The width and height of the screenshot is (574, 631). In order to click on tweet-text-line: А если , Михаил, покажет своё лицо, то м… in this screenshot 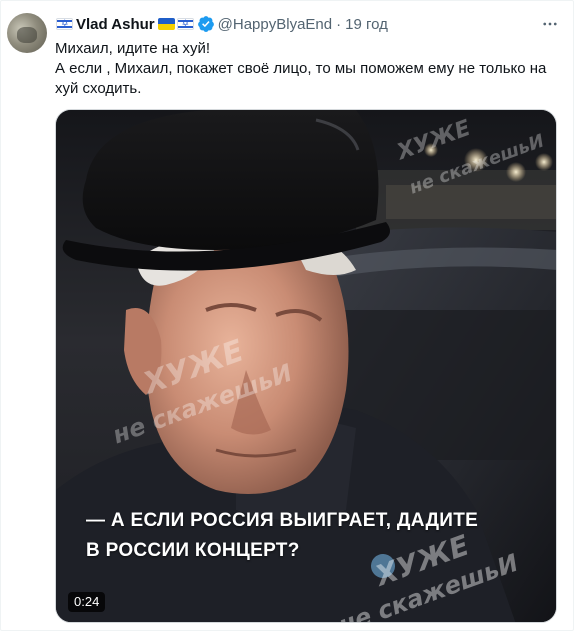, I will do `click(301, 78)`.